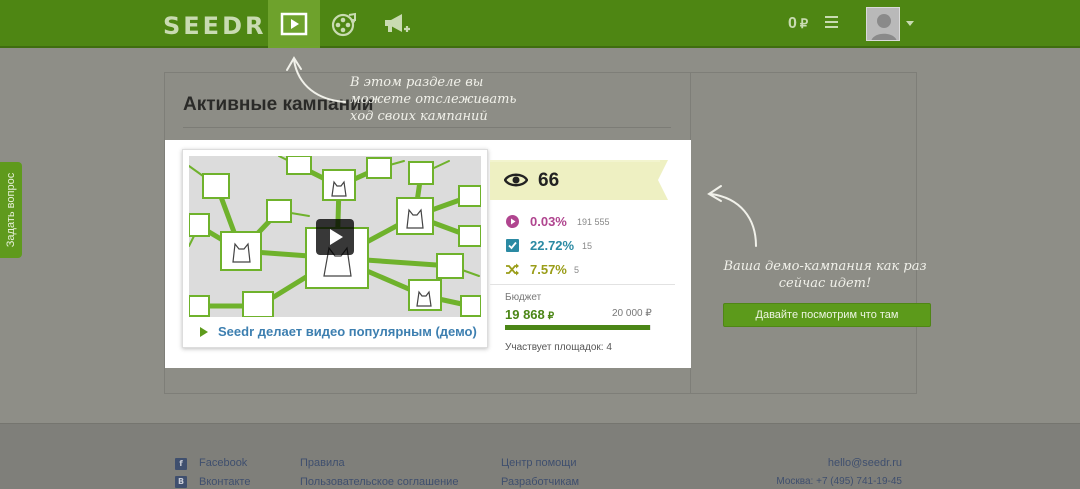 The height and width of the screenshot is (489, 1080). What do you see at coordinates (865, 463) in the screenshot?
I see `footer-email: hello@seedr.ru` at bounding box center [865, 463].